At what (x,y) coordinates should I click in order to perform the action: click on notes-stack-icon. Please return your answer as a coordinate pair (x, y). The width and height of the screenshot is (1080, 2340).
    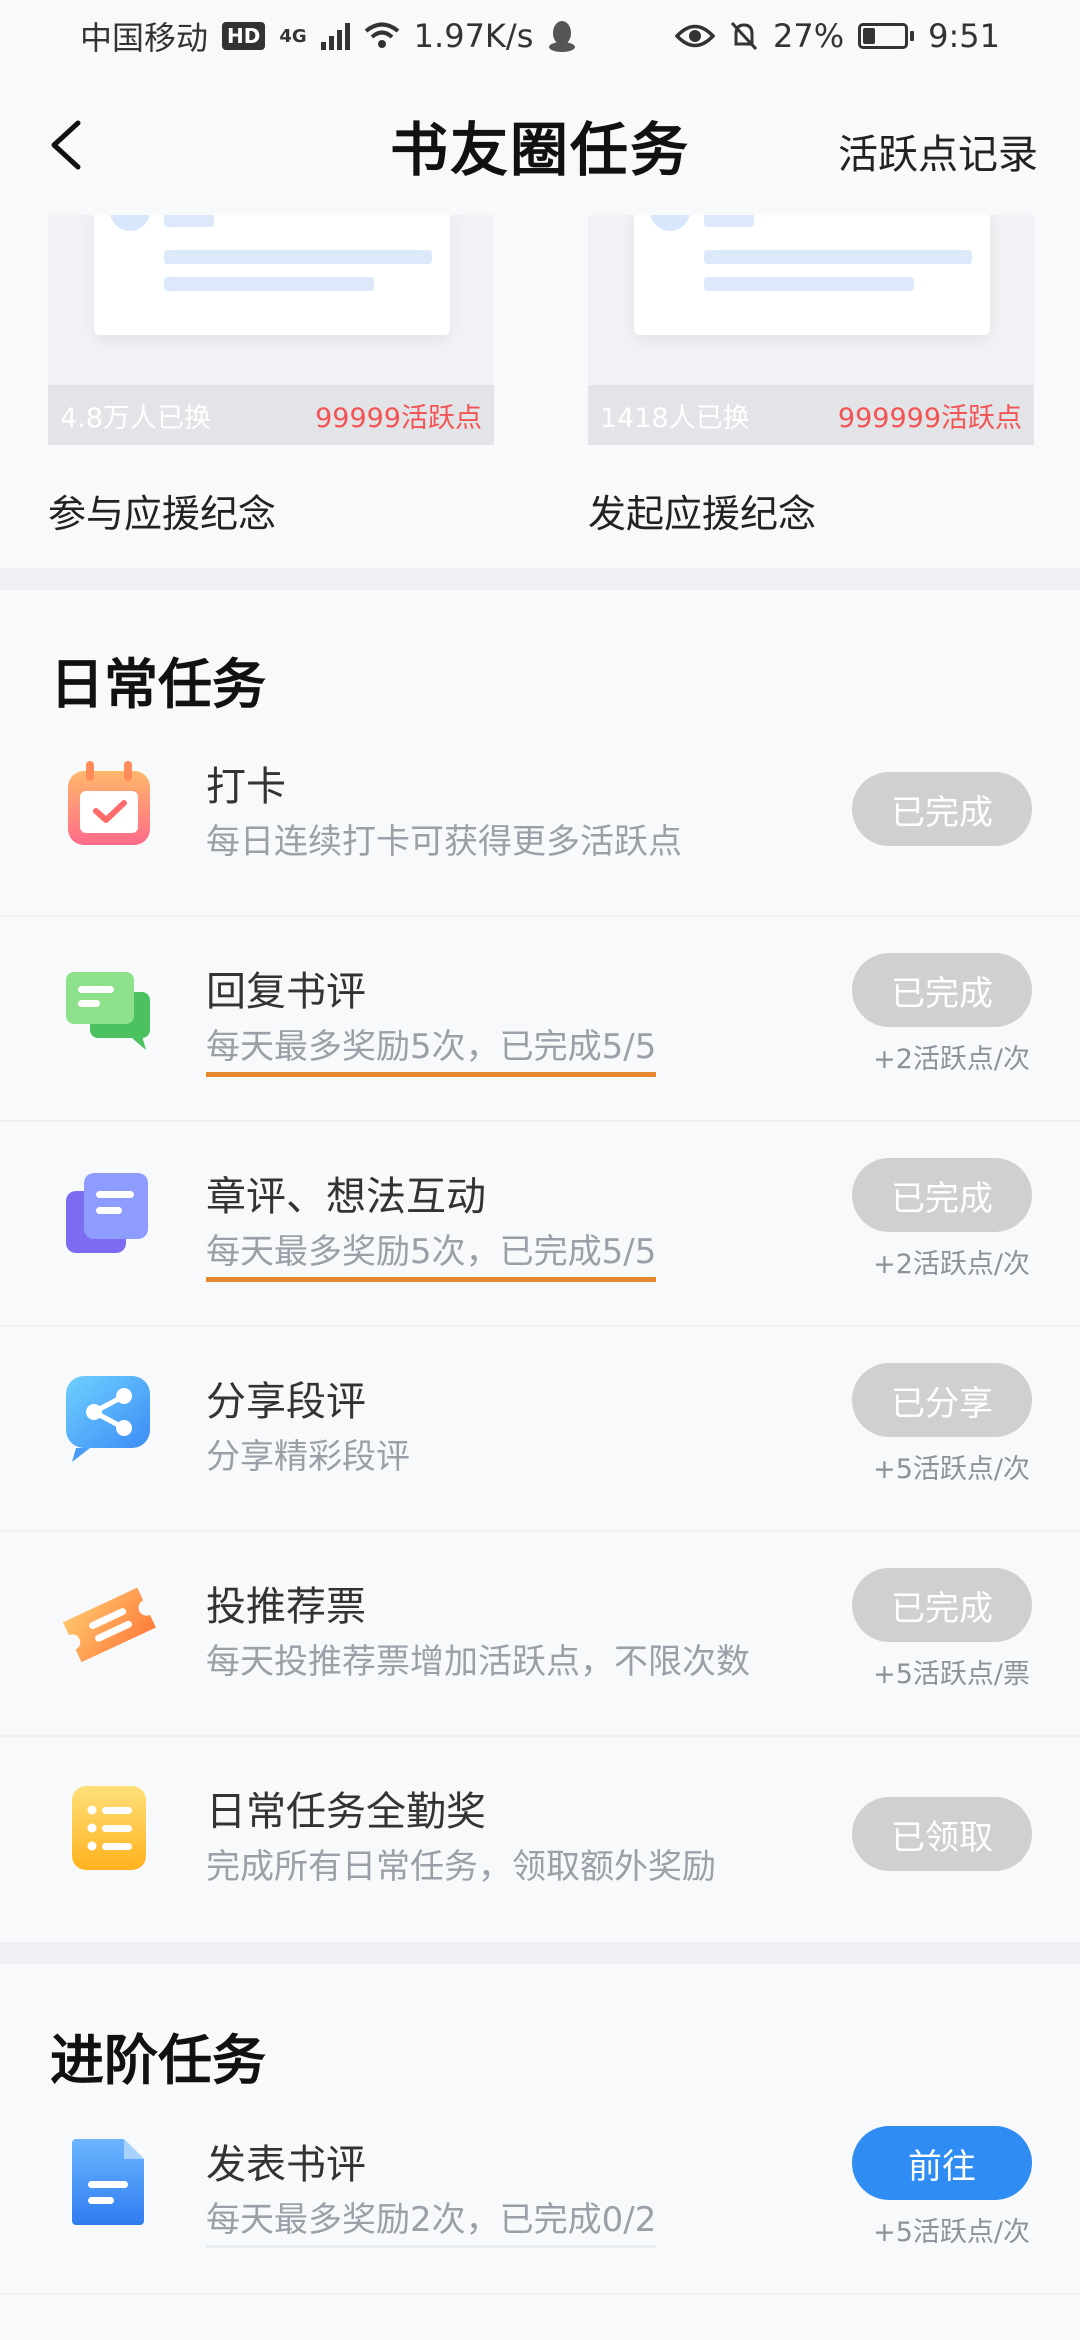
    Looking at the image, I should click on (107, 1213).